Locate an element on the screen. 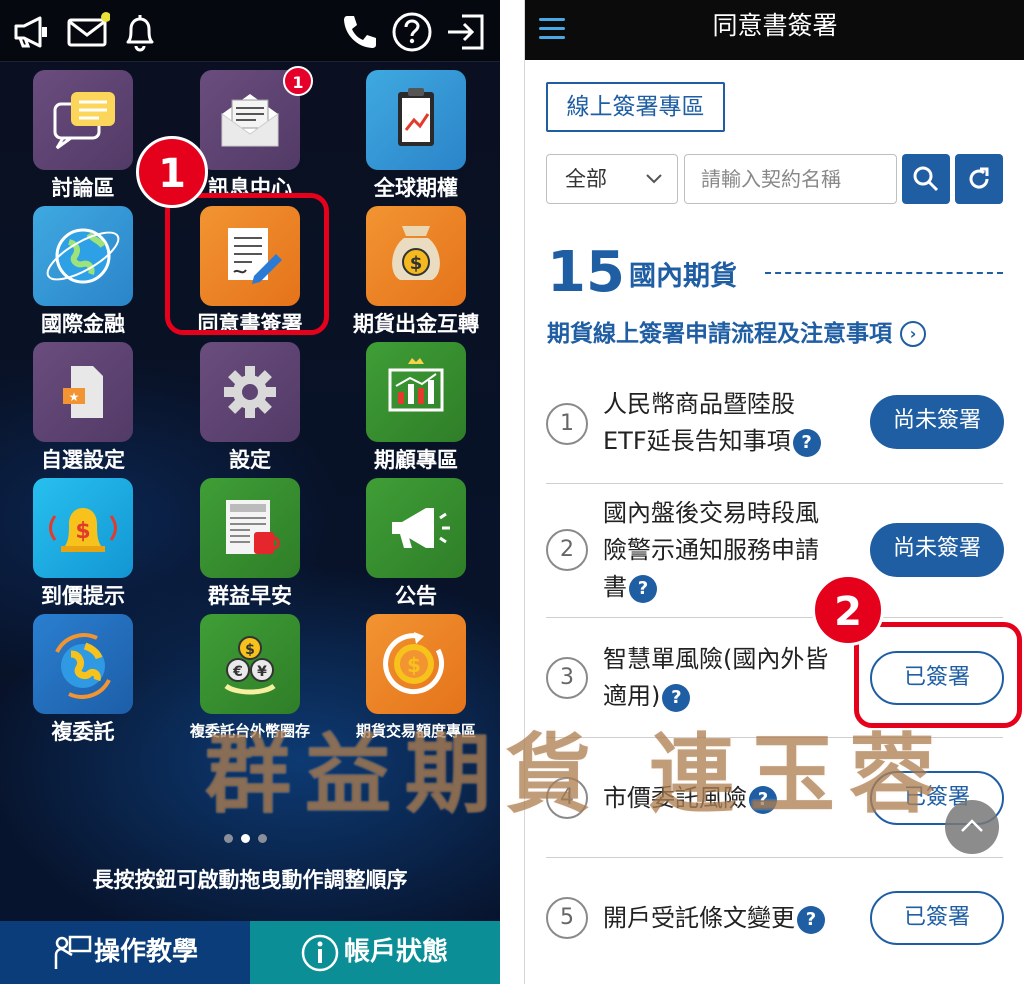 The height and width of the screenshot is (984, 1024). contract-name-line: 智慧單風險(國內外皆 is located at coordinates (716, 659).